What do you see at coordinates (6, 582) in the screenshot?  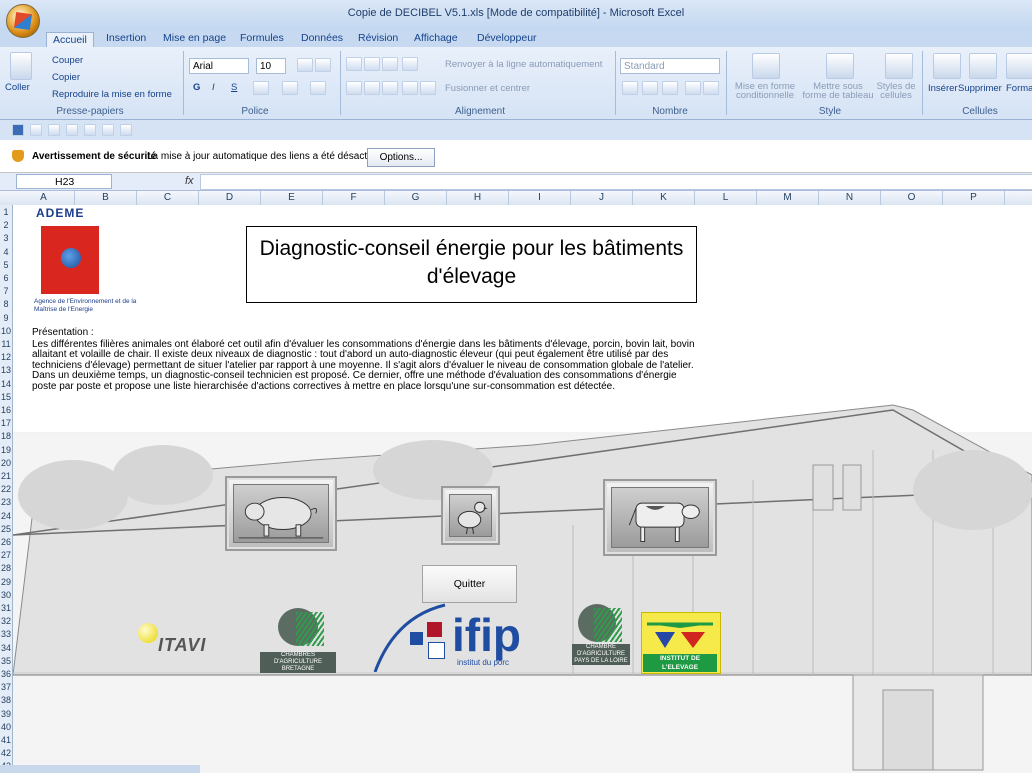 I see `row-header-29: 29` at bounding box center [6, 582].